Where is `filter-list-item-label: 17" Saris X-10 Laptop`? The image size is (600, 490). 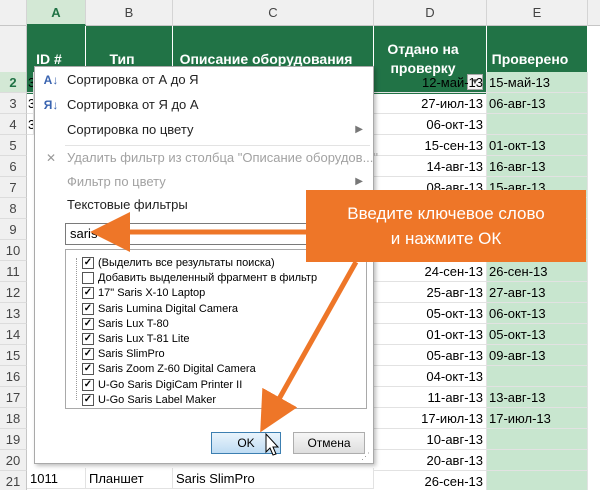 filter-list-item-label: 17" Saris X-10 Laptop is located at coordinates (152, 293).